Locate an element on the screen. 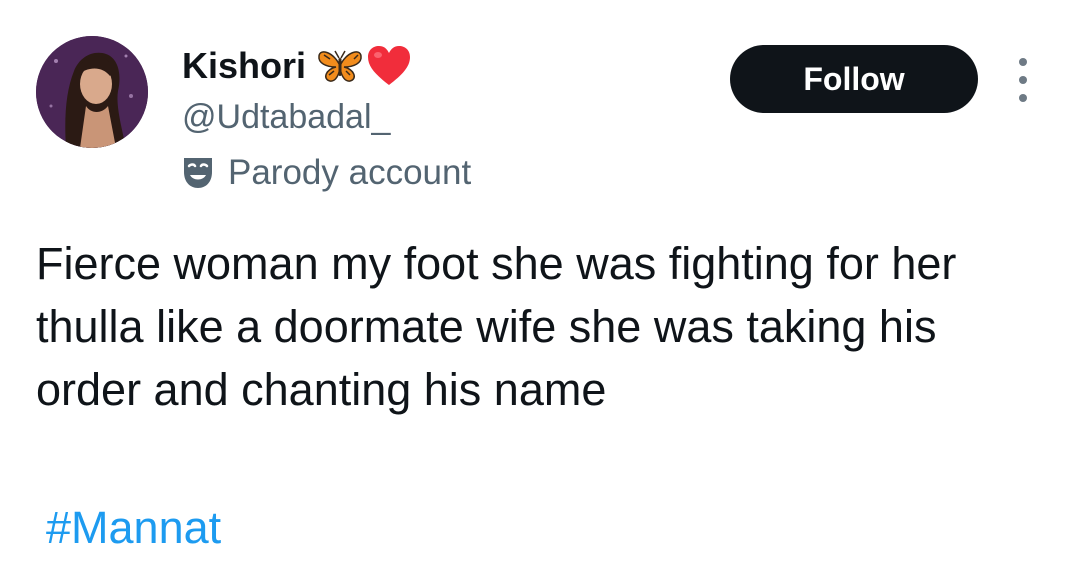 This screenshot has width=1080, height=580. parody-label-text: Parody account is located at coordinates (350, 172).